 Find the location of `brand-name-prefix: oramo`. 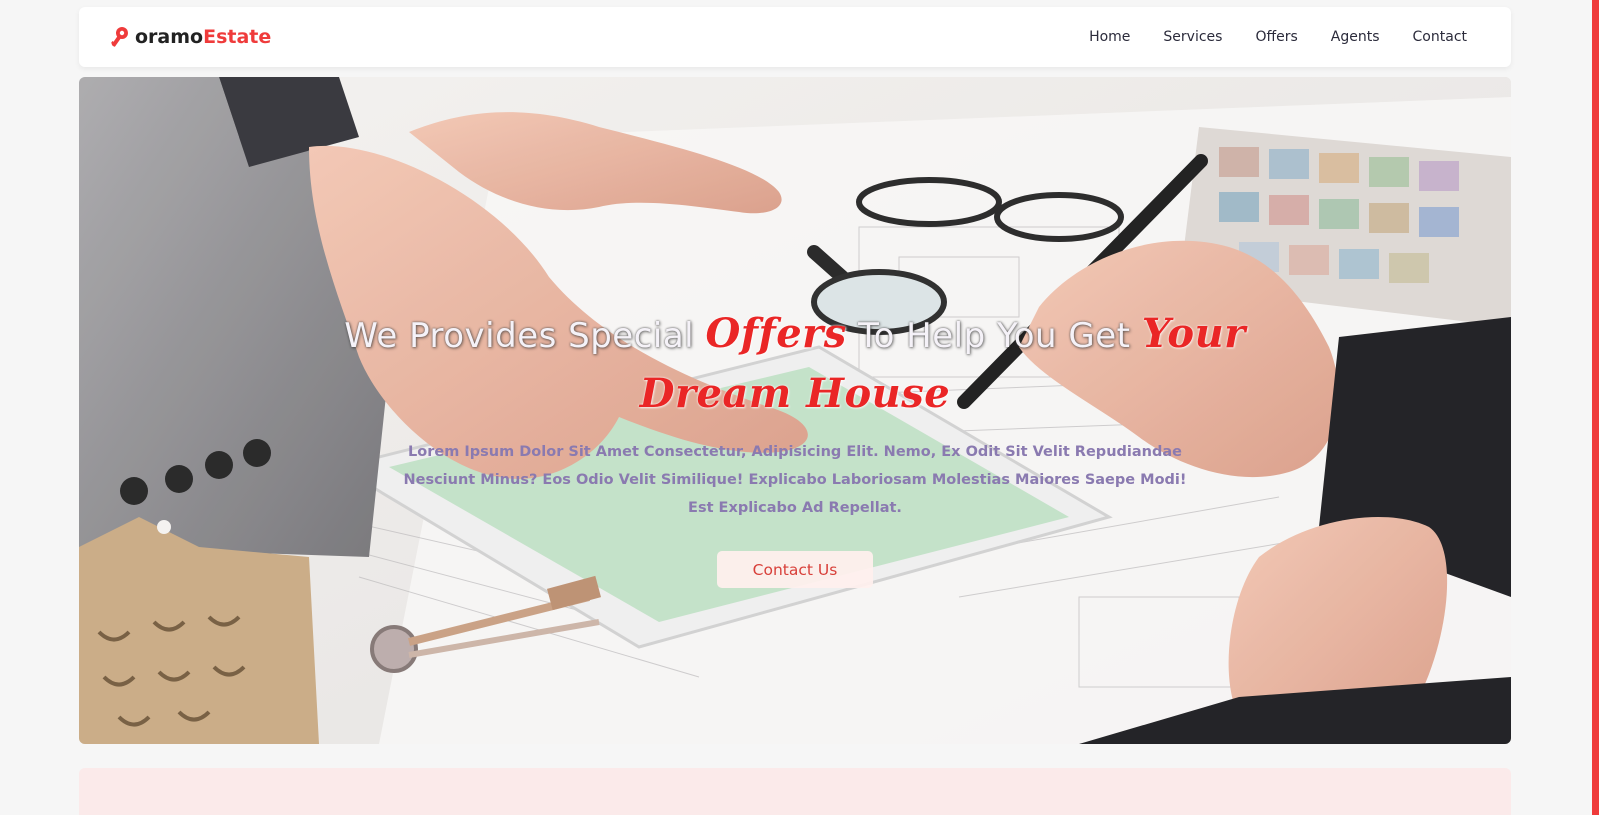

brand-name-prefix: oramo is located at coordinates (169, 37).